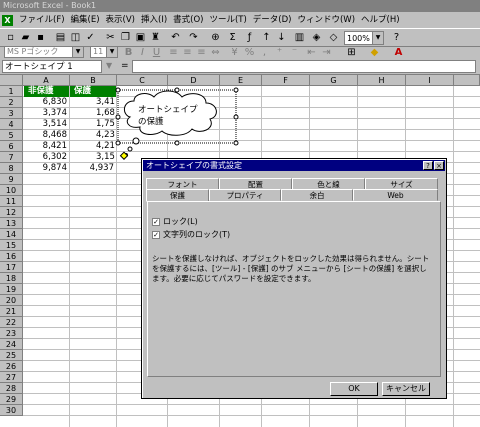  I want to click on paste-icon: ▣, so click(140, 38).